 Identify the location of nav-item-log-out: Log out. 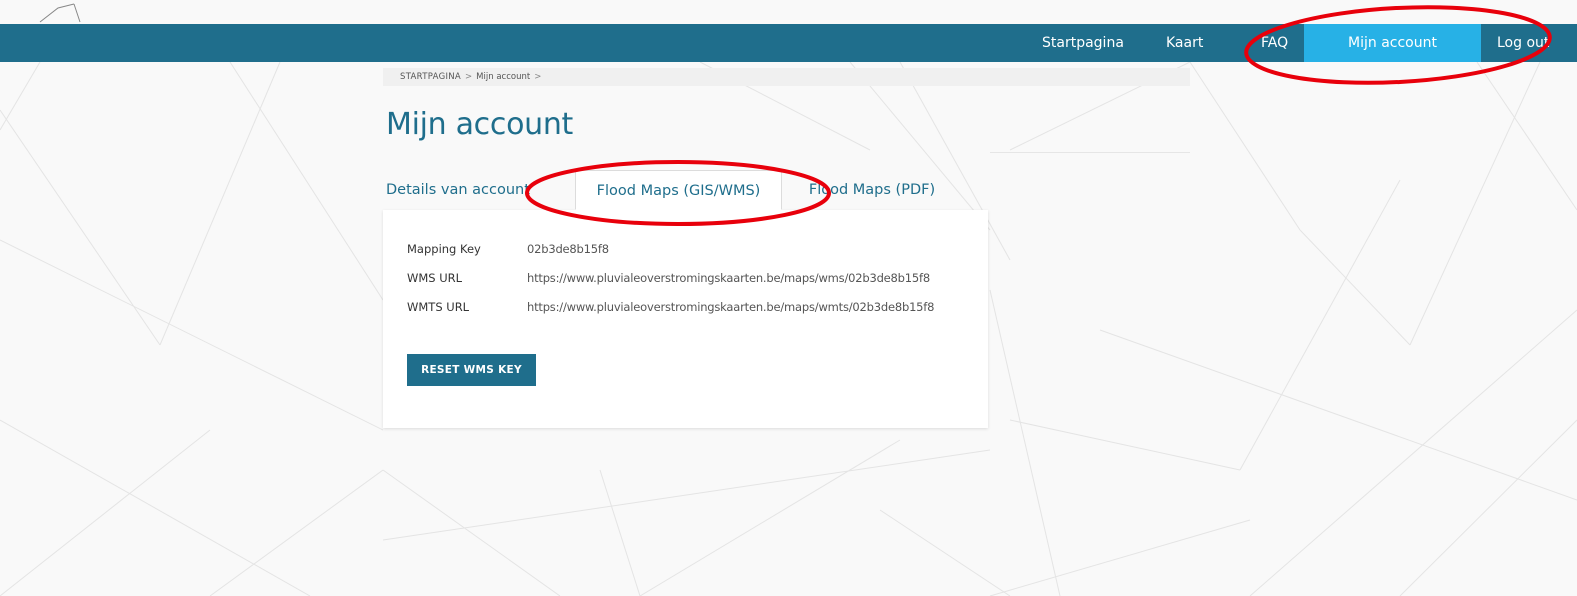
(1523, 43).